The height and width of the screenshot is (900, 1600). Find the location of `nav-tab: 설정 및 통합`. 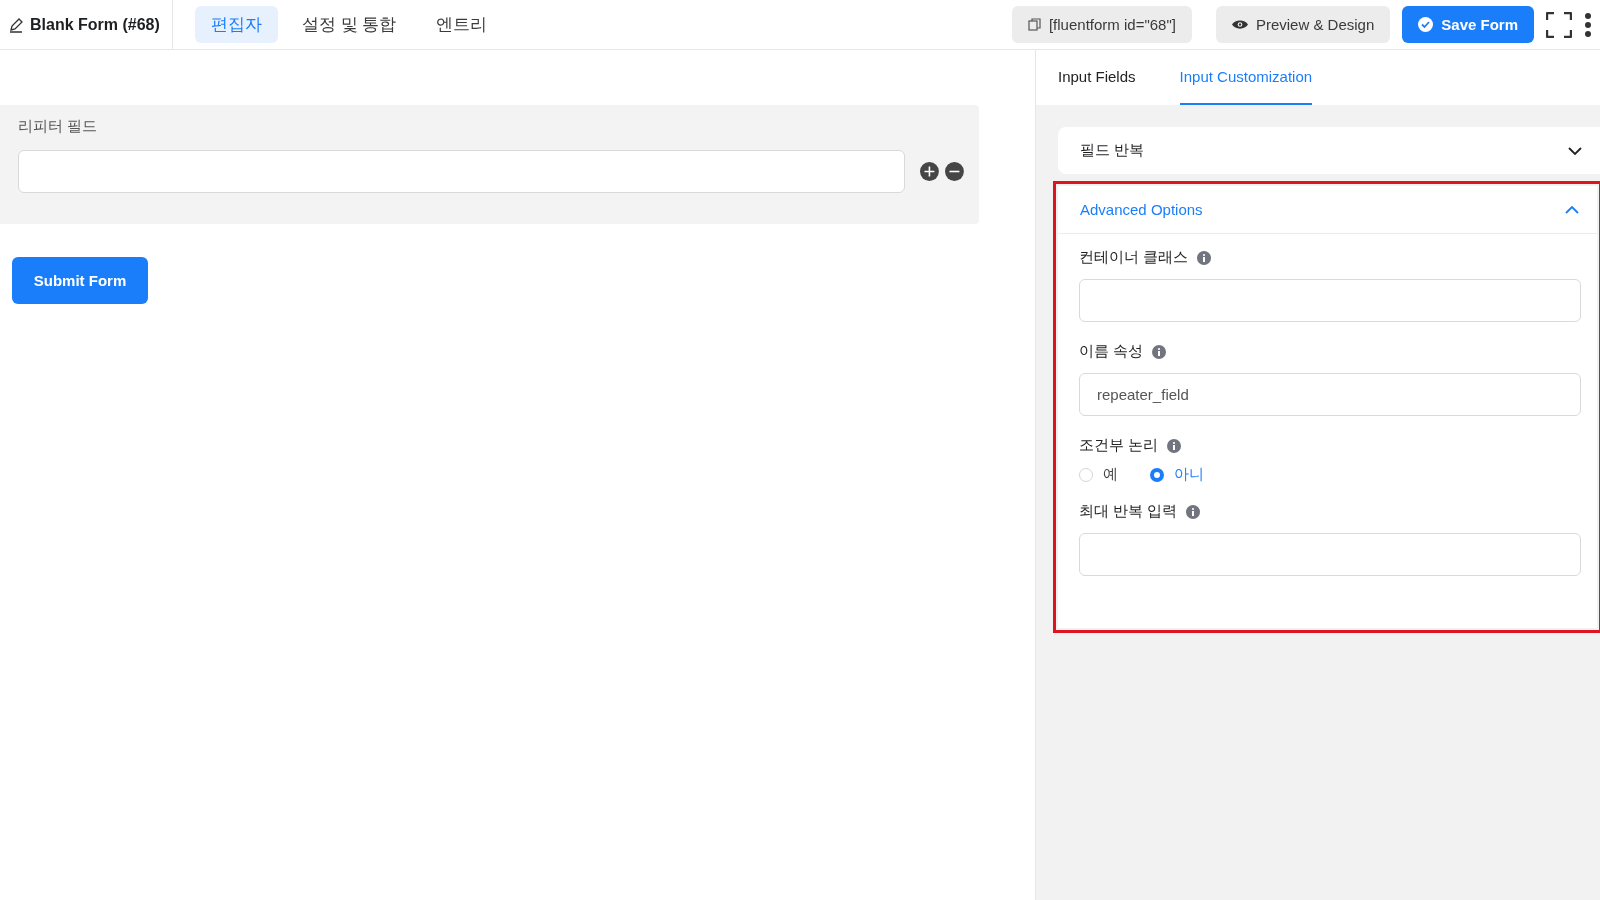

nav-tab: 설정 및 통합 is located at coordinates (349, 24).